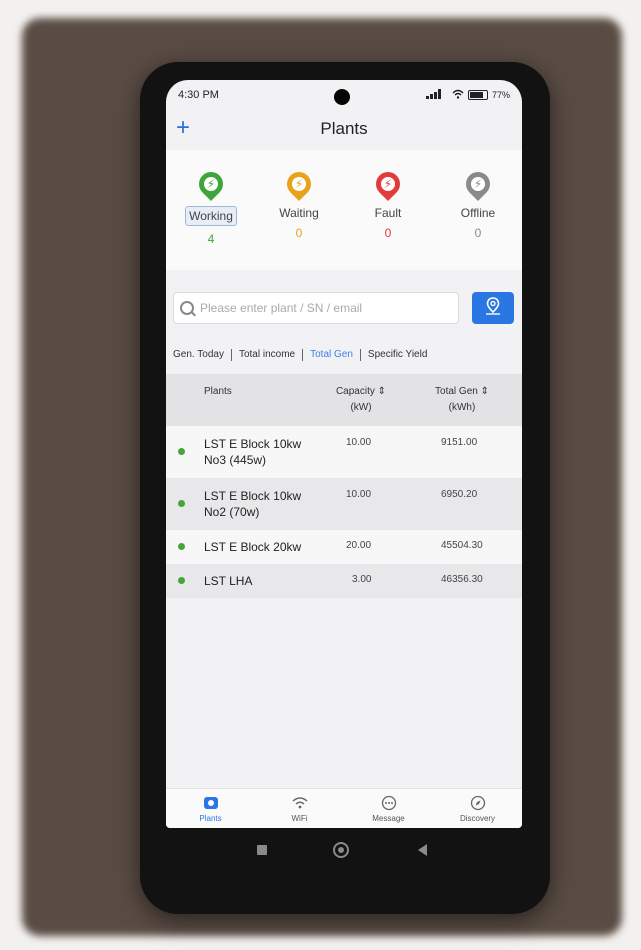  Describe the element at coordinates (199, 355) in the screenshot. I see `tab-gen-today: Gen. Today` at that location.